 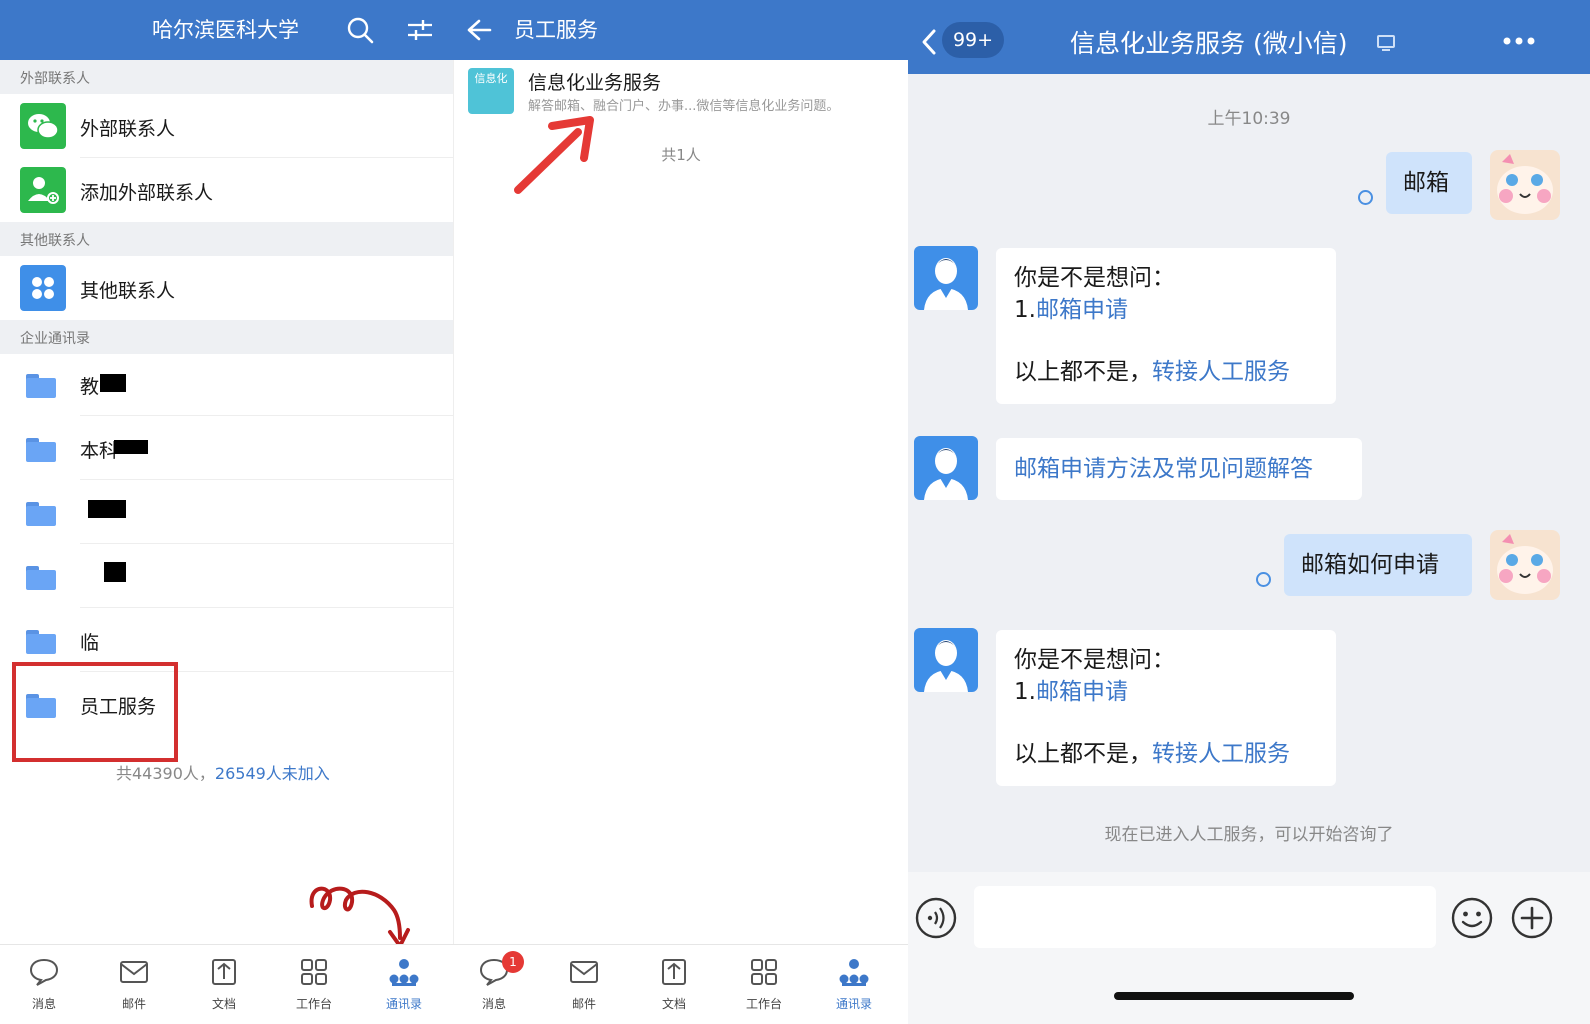 What do you see at coordinates (1205, 917) in the screenshot?
I see `message-input` at bounding box center [1205, 917].